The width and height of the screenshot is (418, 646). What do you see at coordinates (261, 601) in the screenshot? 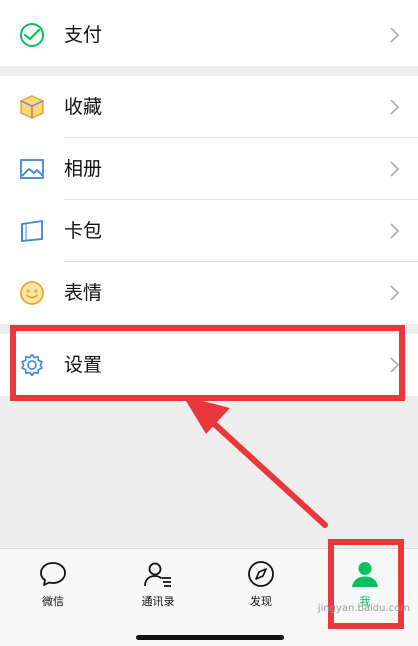
I see `tab-discover-label: 发现` at bounding box center [261, 601].